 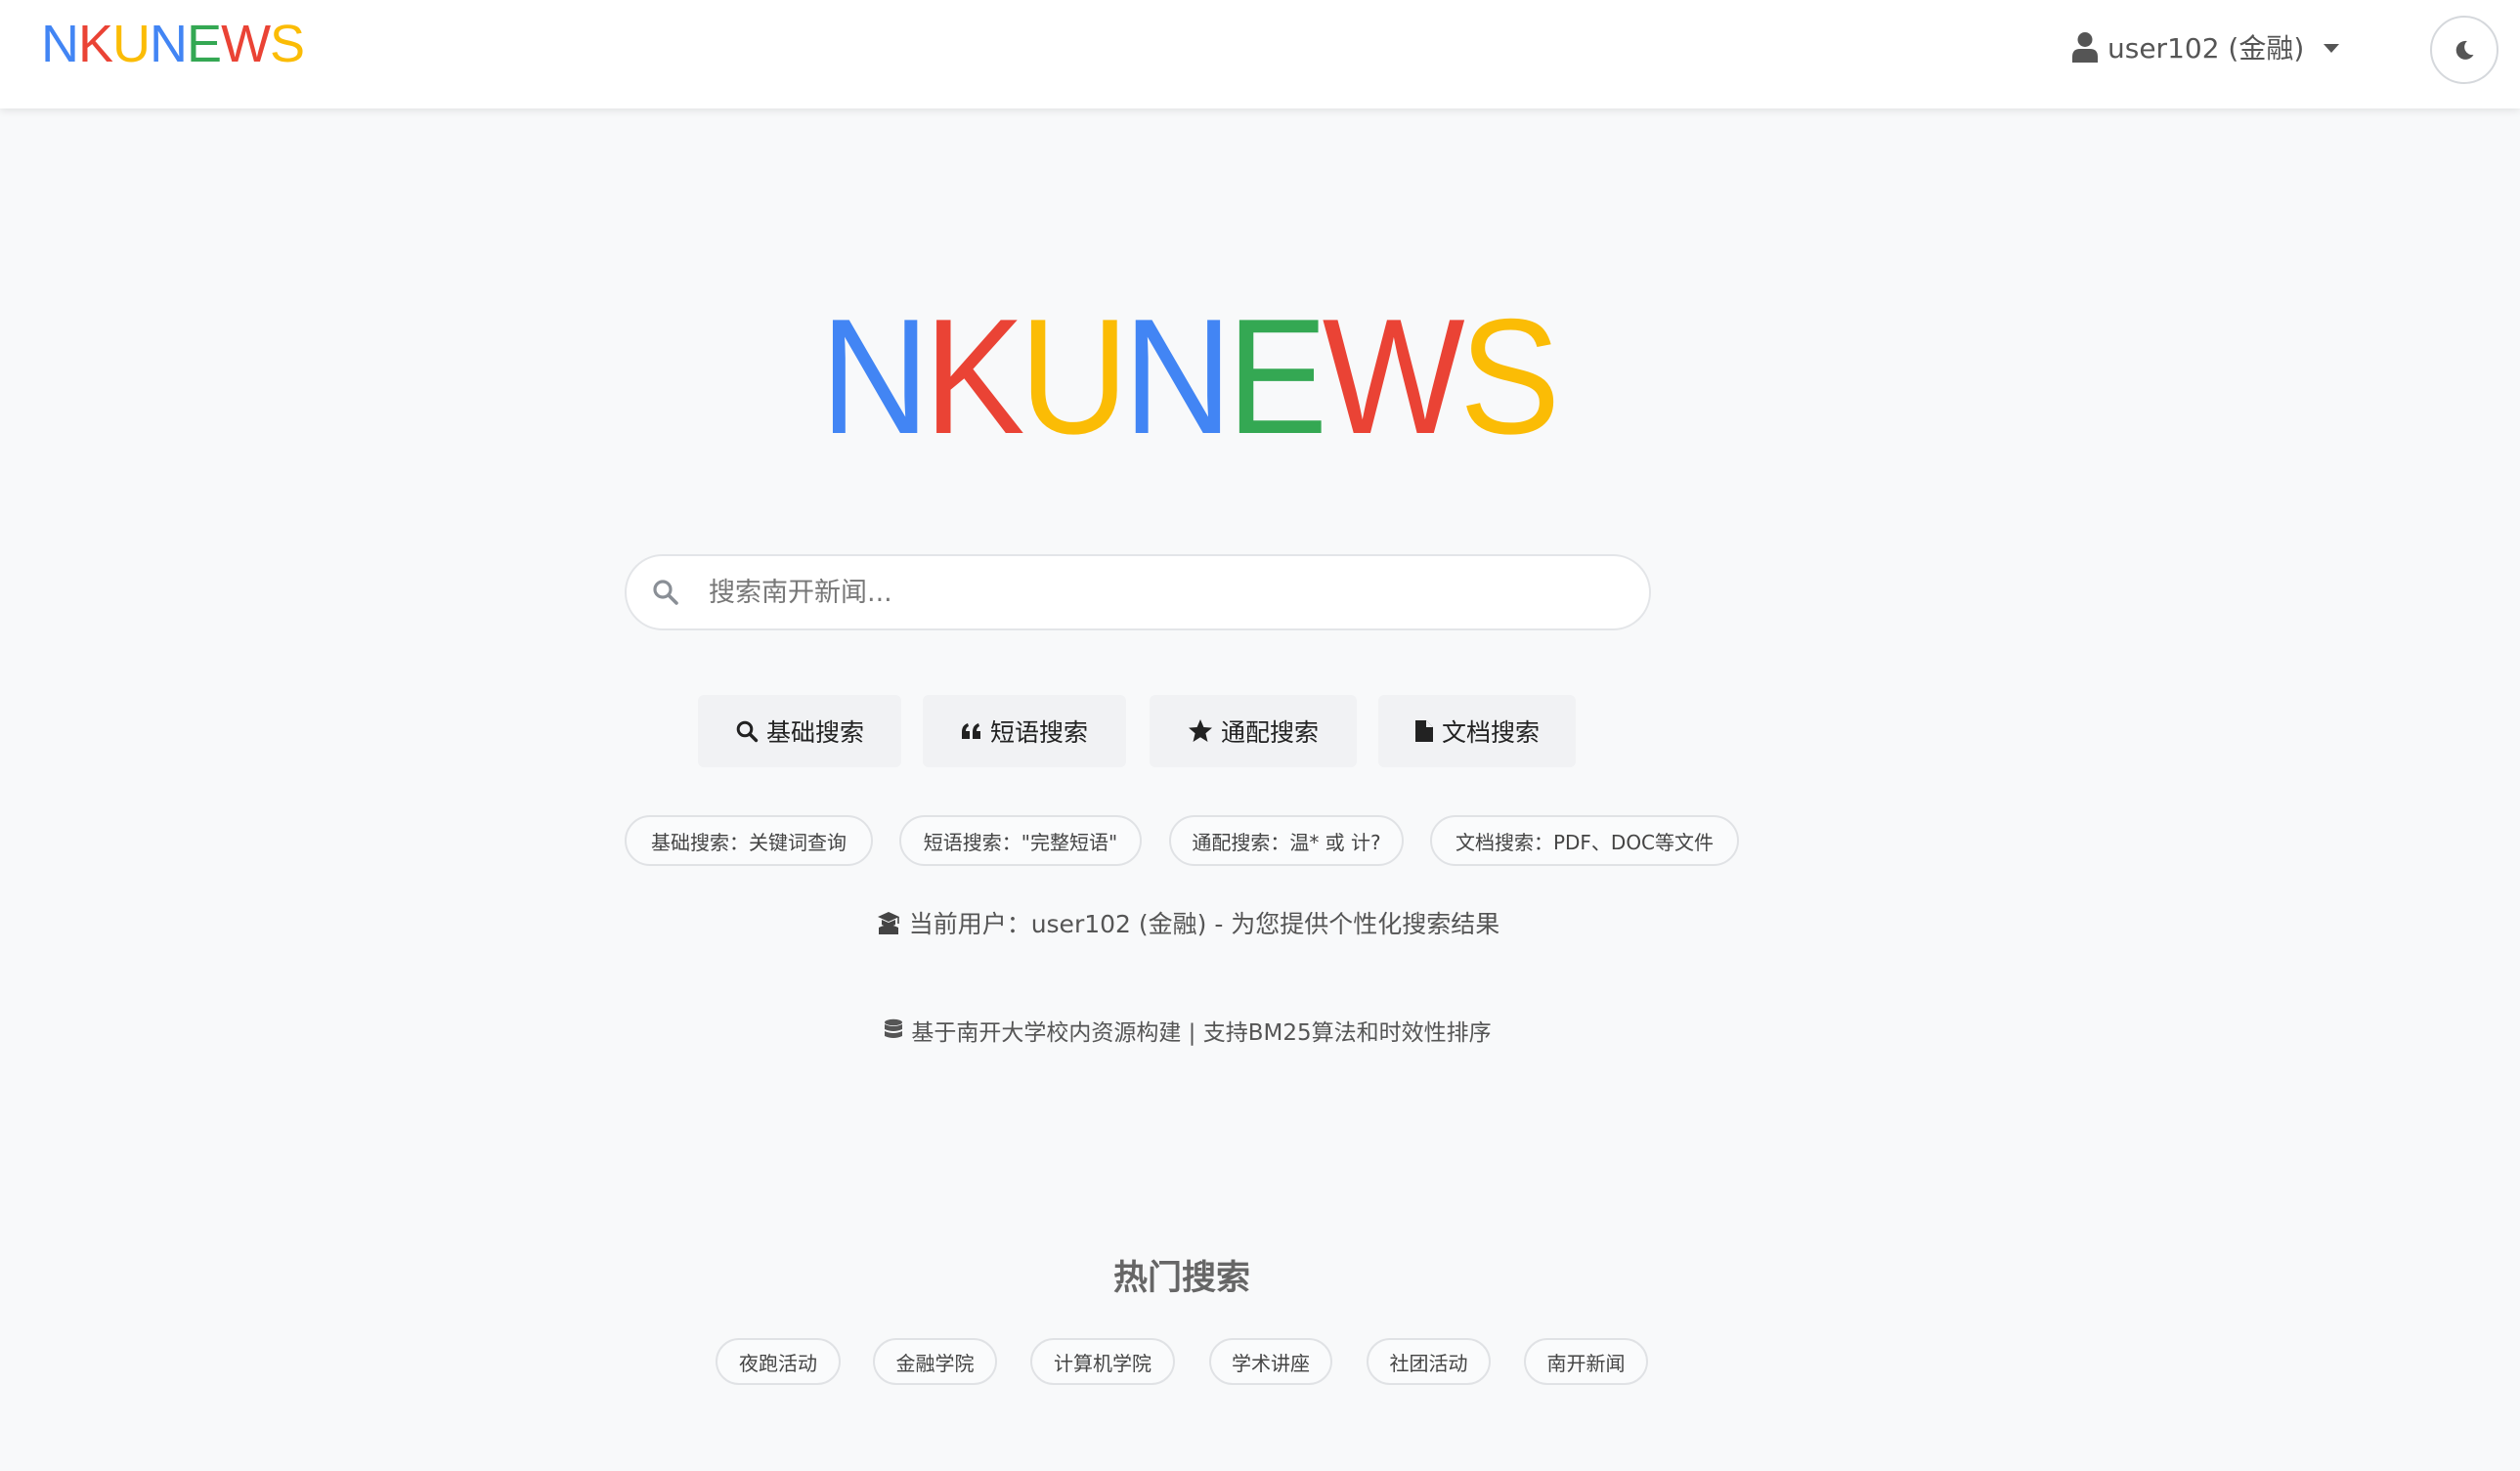 I want to click on hot-searches-title: 热门搜索, so click(x=1181, y=1279).